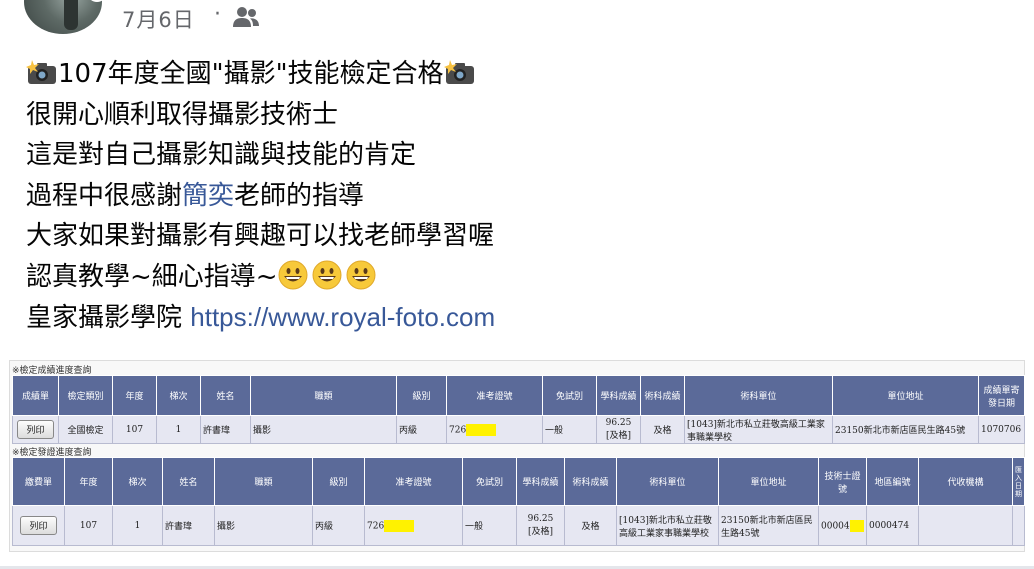 This screenshot has height=569, width=1034. Describe the element at coordinates (41, 72) in the screenshot. I see `camera-flash-icon` at that location.